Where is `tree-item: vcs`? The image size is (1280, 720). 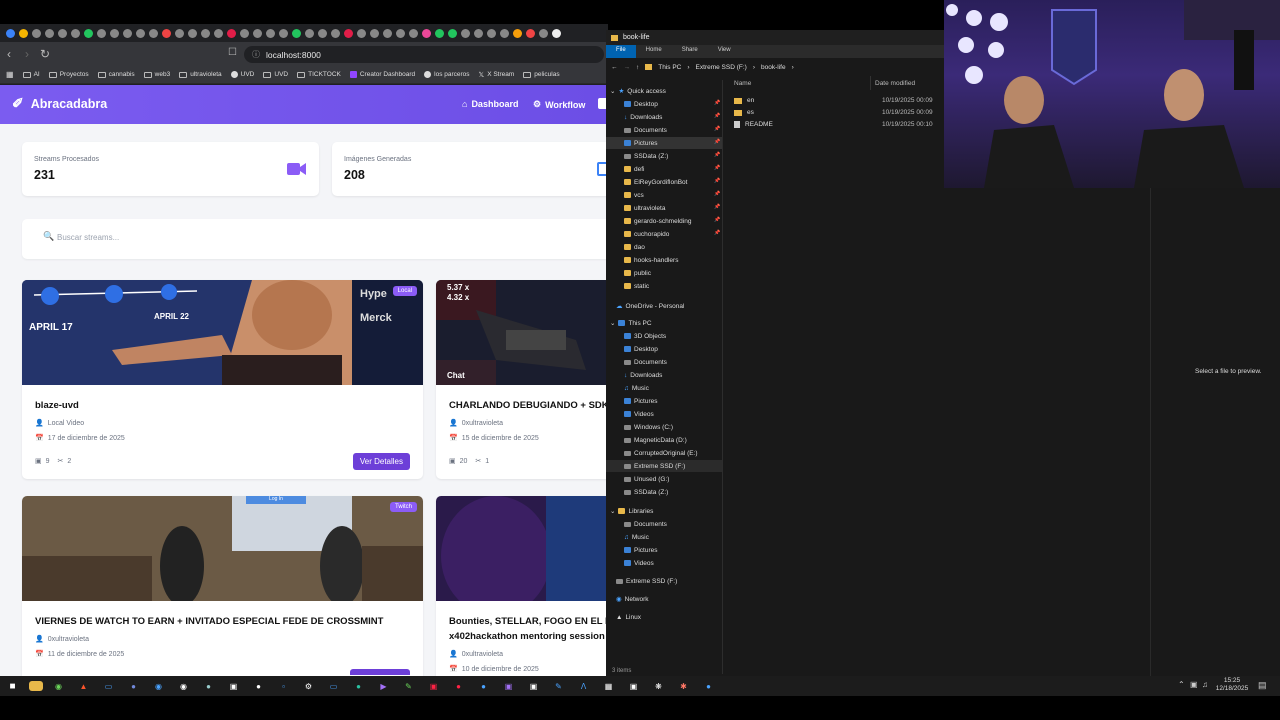
tree-item: vcs is located at coordinates (634, 195).